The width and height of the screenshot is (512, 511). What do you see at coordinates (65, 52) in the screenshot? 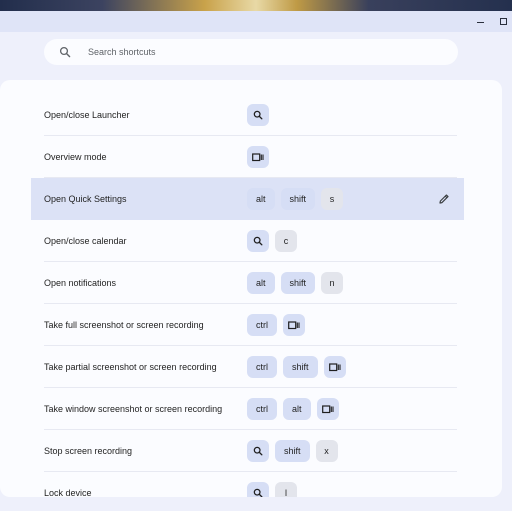
I see `search-icon` at bounding box center [65, 52].